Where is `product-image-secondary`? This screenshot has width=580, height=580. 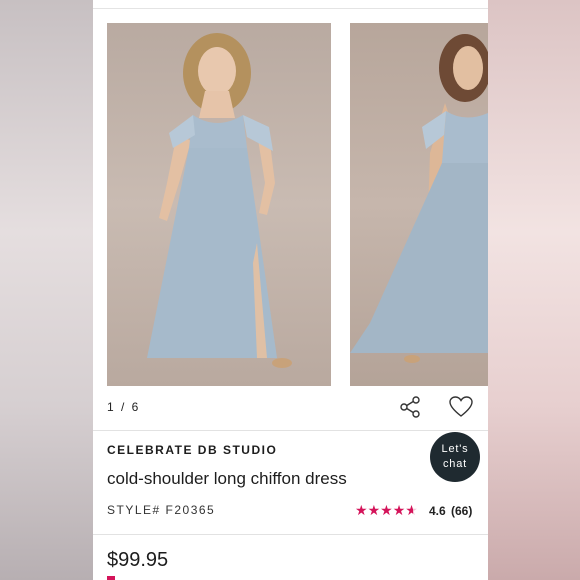 product-image-secondary is located at coordinates (419, 204).